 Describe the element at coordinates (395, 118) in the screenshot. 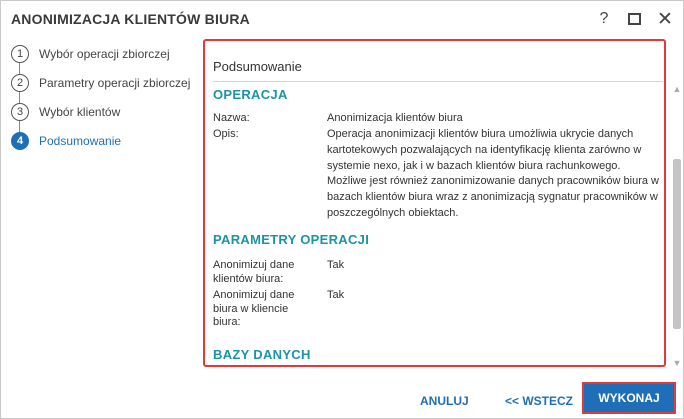

I see `name-value: Anonimizacja klientów biura` at that location.